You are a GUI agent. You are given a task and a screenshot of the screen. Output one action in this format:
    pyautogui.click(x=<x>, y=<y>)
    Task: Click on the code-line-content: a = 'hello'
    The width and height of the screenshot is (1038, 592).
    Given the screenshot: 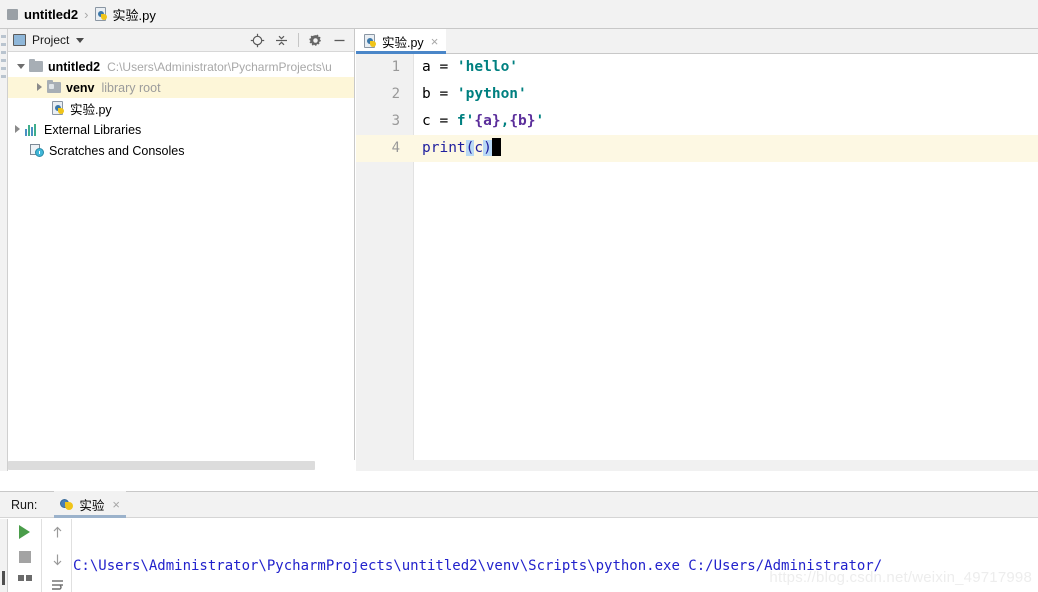 What is the action you would take?
    pyautogui.click(x=470, y=67)
    